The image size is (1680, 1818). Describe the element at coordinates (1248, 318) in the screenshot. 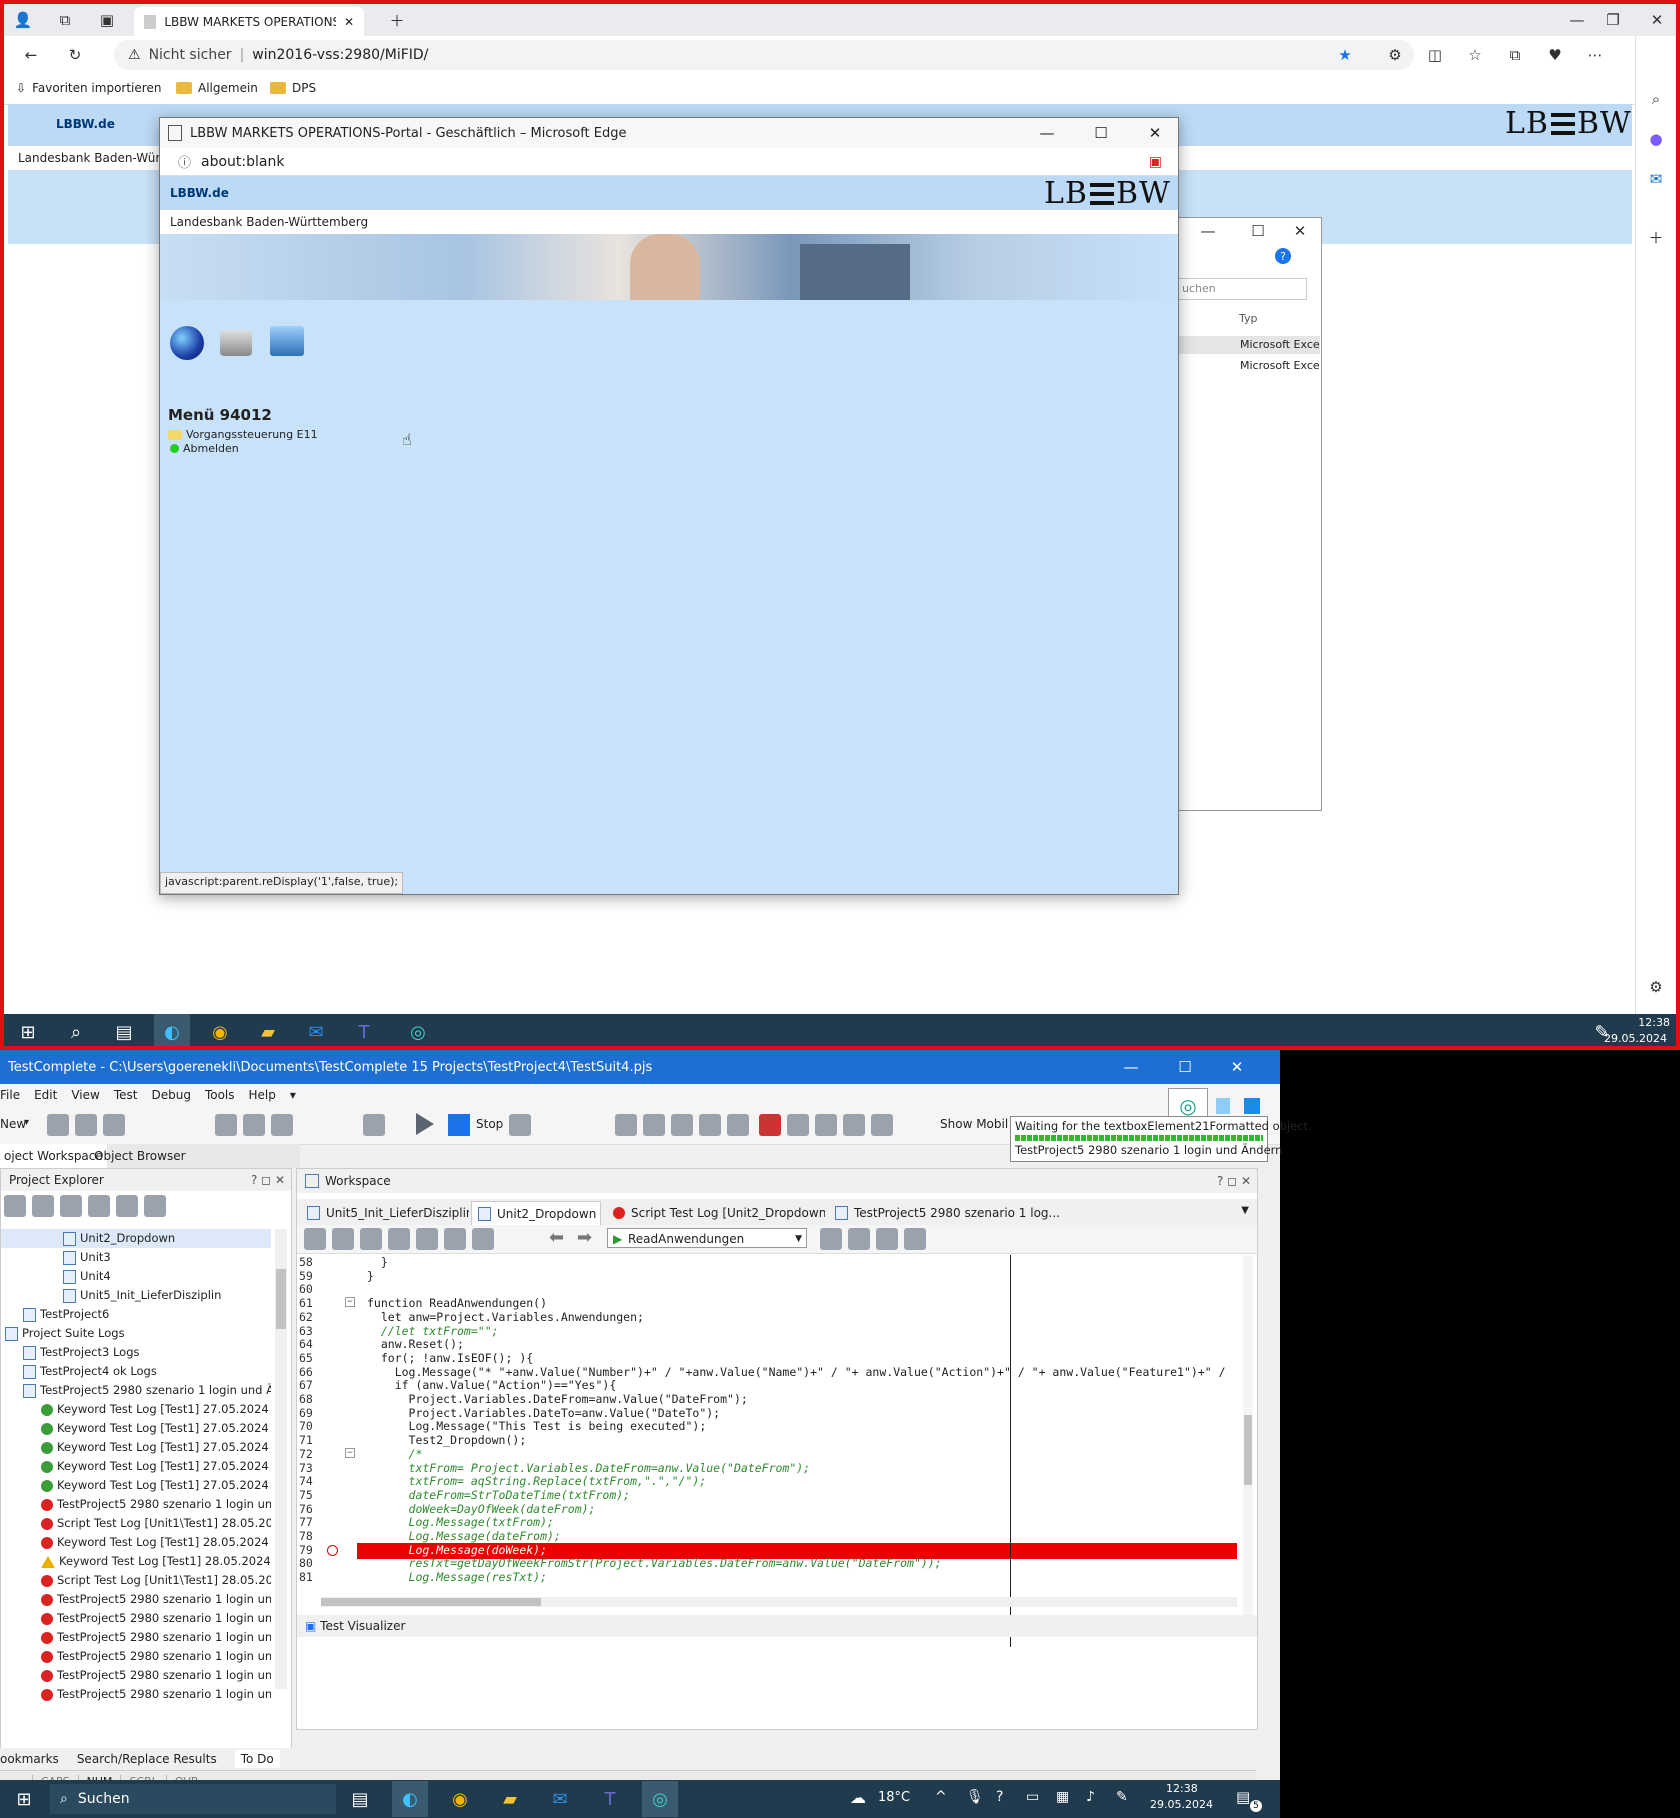

I see `column-header-type: Typ` at that location.